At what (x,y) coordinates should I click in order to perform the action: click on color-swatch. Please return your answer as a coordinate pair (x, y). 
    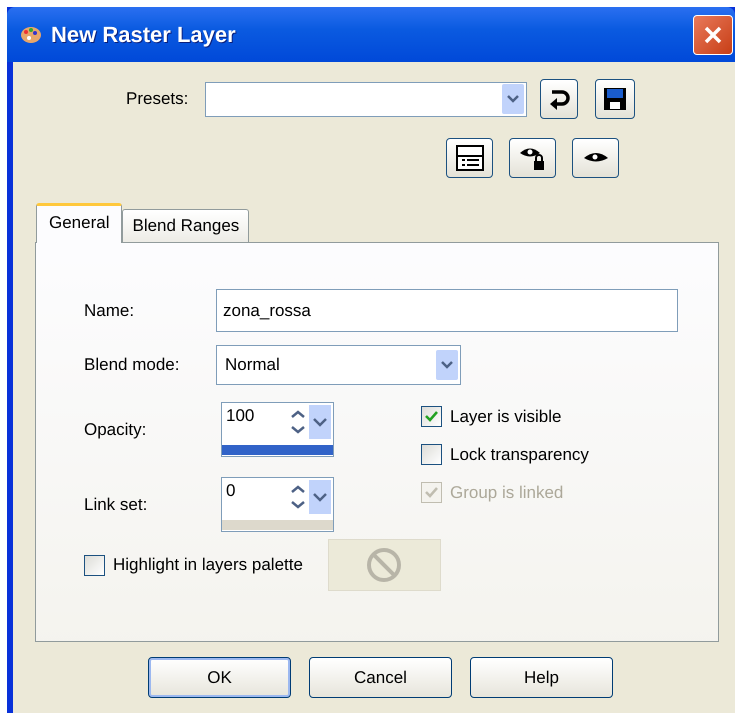
    Looking at the image, I should click on (384, 565).